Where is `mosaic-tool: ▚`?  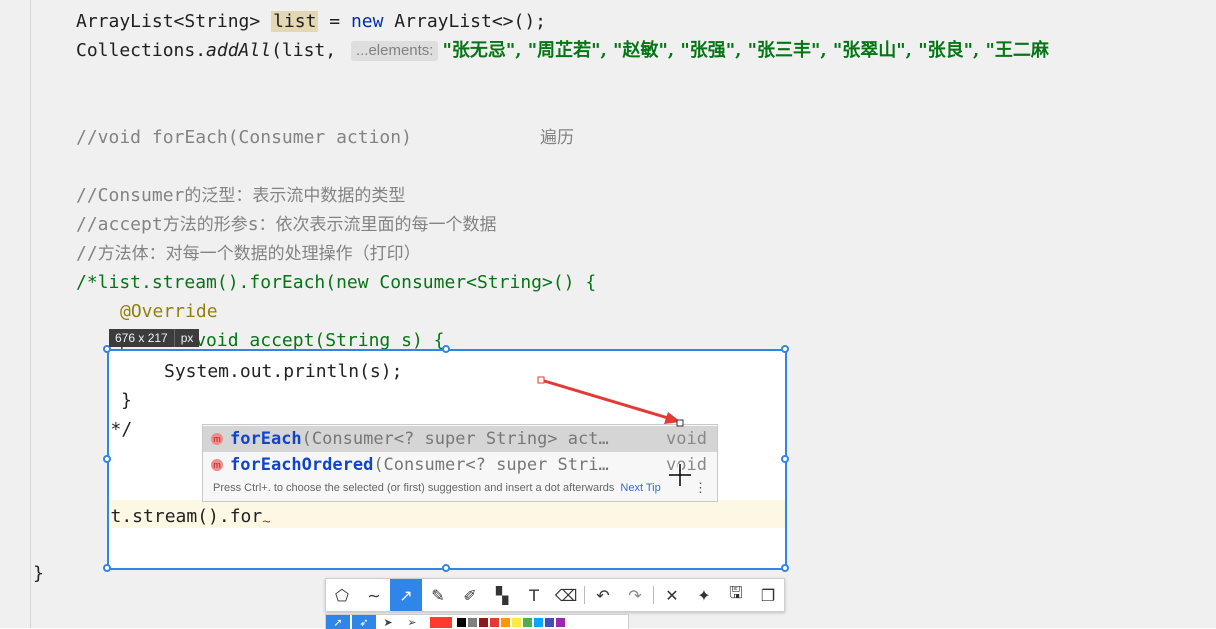
mosaic-tool: ▚ is located at coordinates (502, 595).